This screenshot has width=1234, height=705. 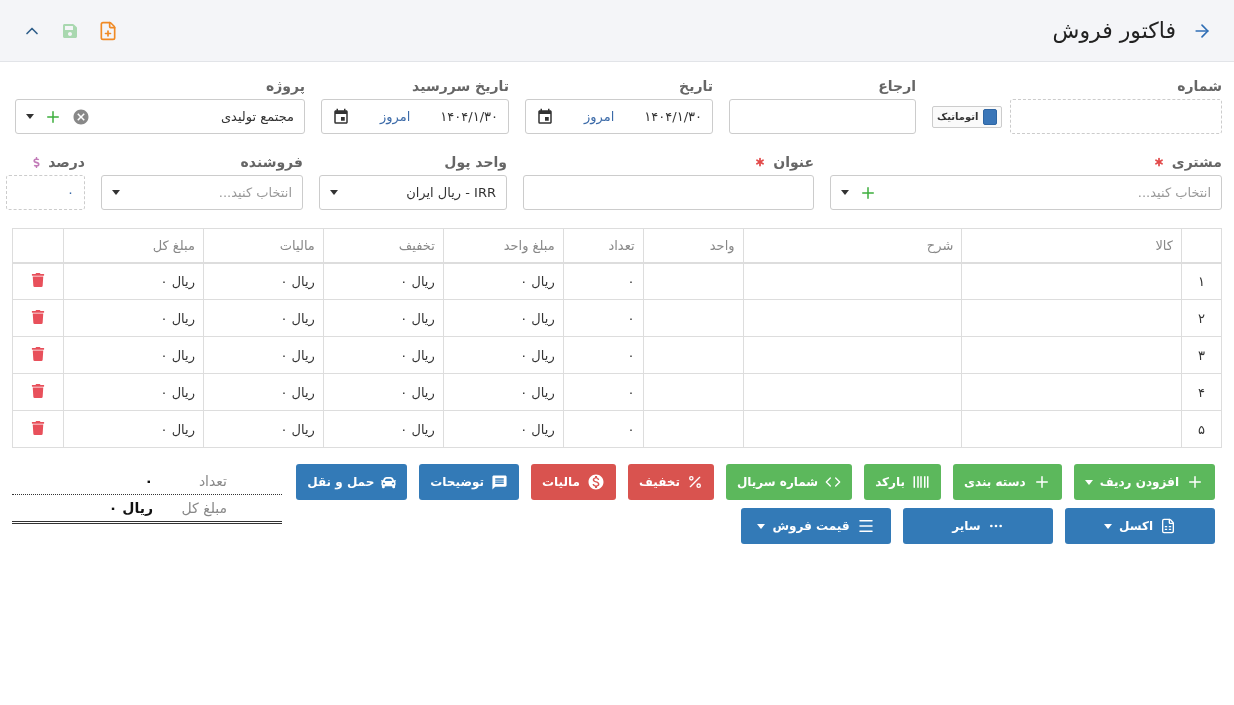 I want to click on car-icon, so click(x=389, y=482).